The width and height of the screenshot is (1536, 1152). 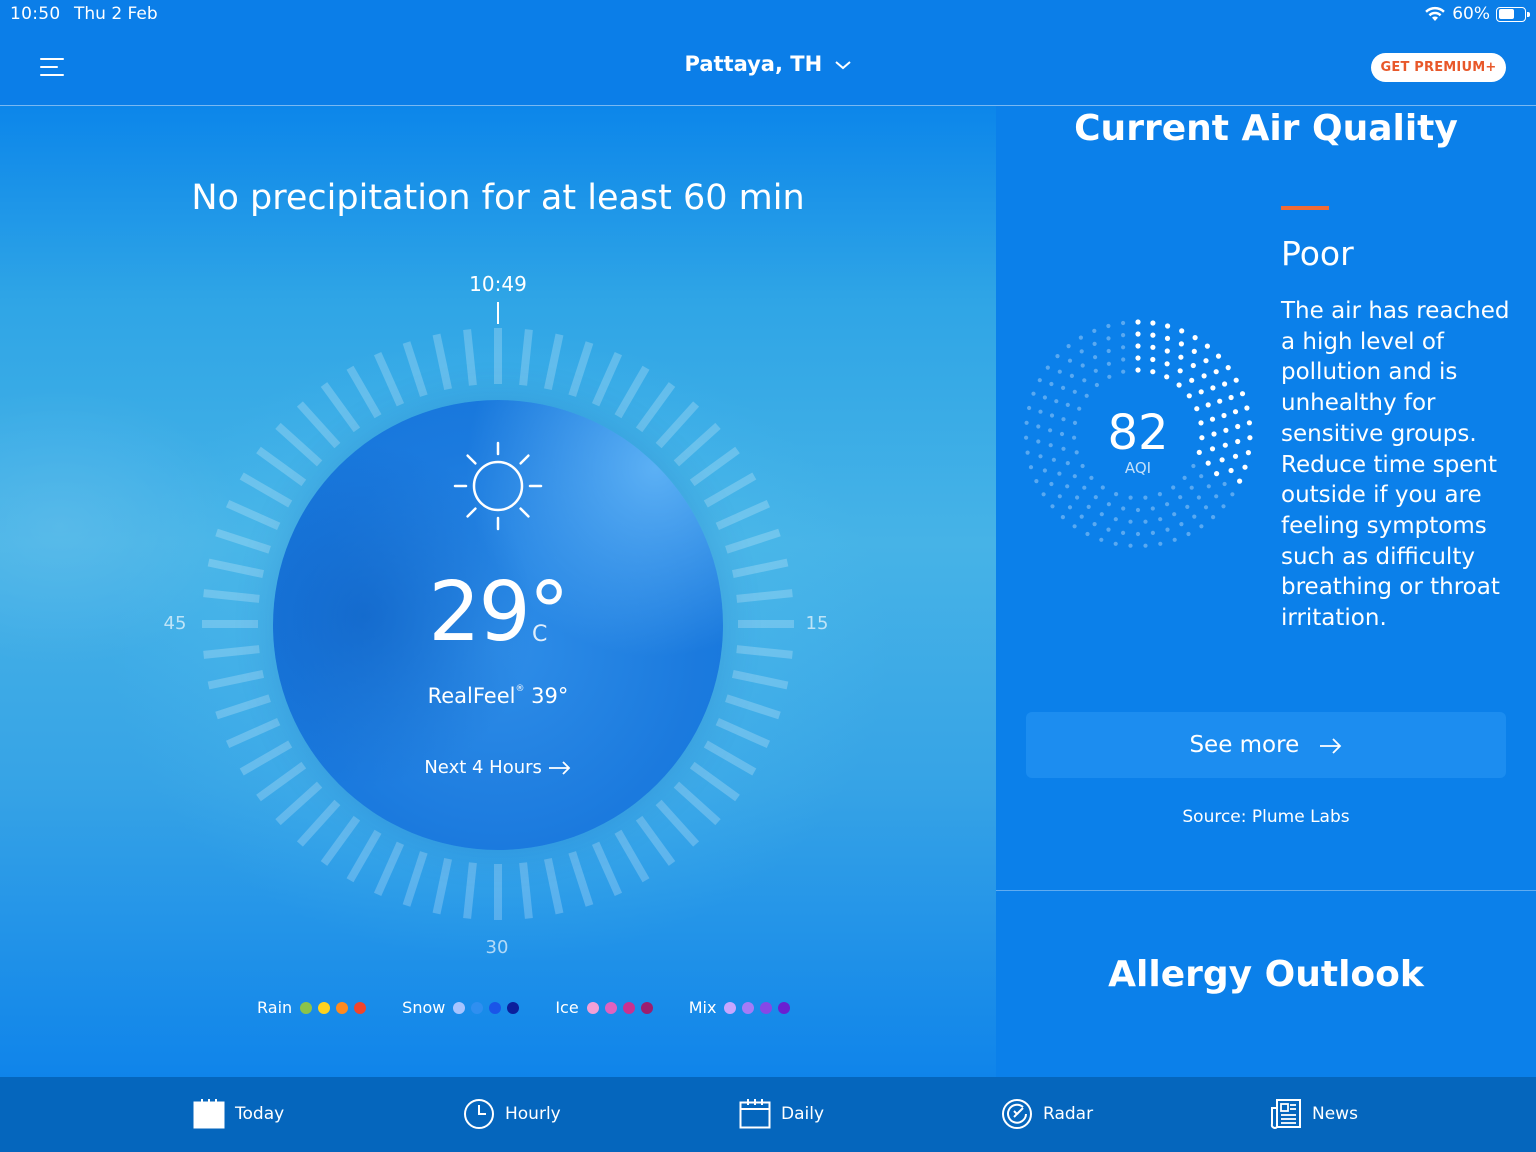 What do you see at coordinates (540, 634) in the screenshot?
I see `temperature-unit: C` at bounding box center [540, 634].